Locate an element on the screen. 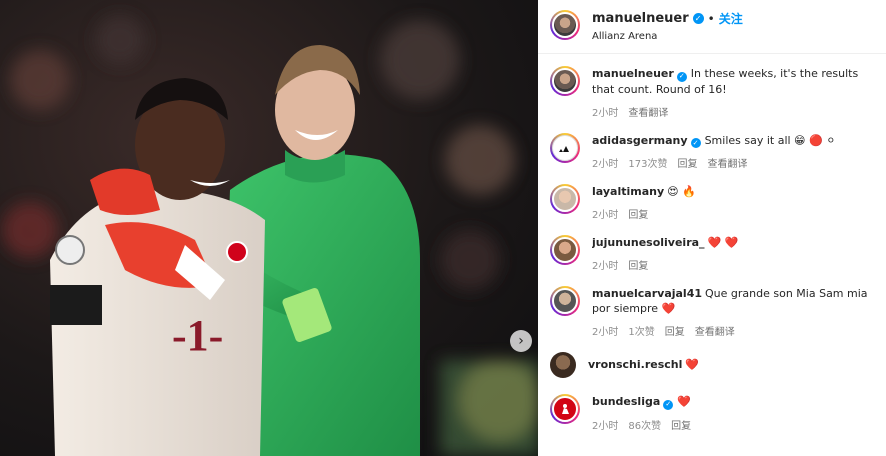  comment-text-block: adidasgermany ✓ Smiles say it all 😁 🔴 ⚪ is located at coordinates (737, 140).